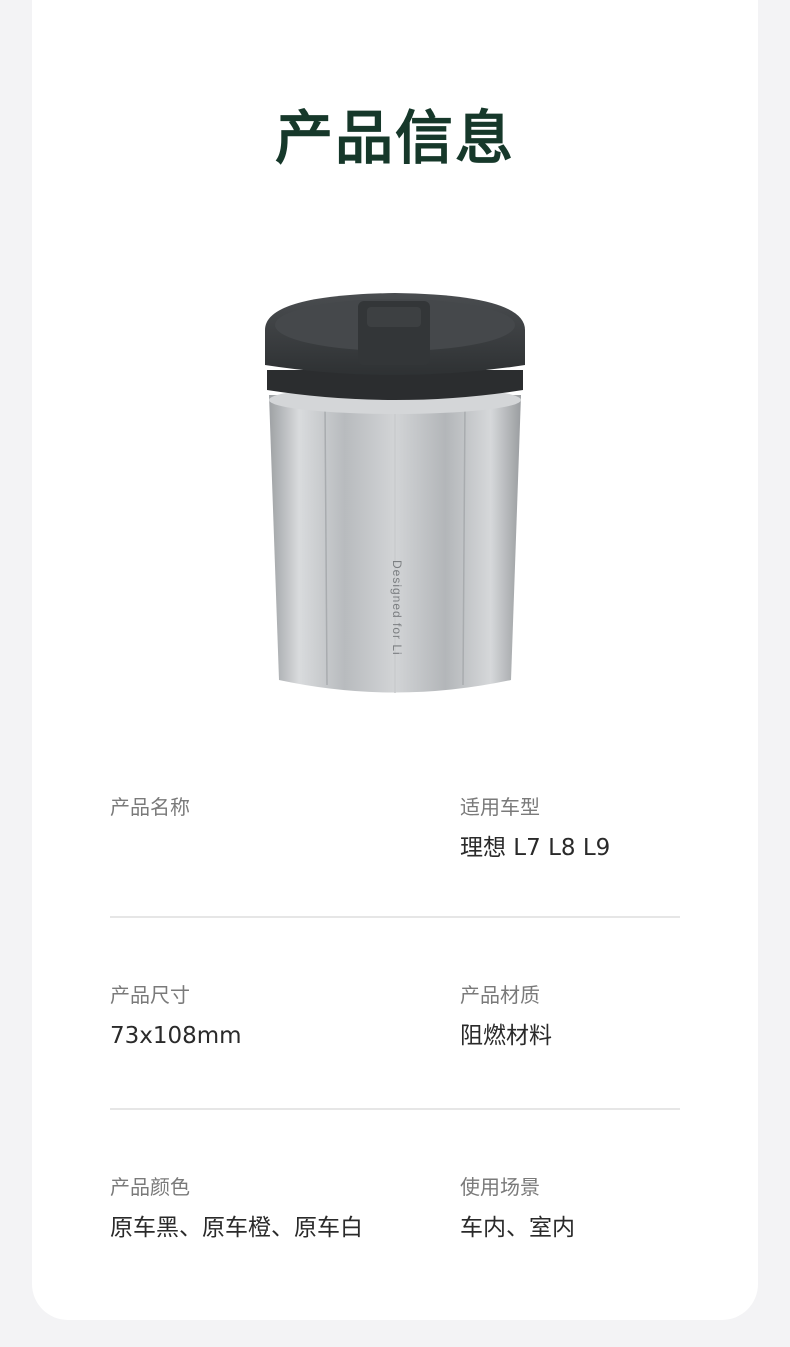 The height and width of the screenshot is (1347, 790). What do you see at coordinates (395, 493) in the screenshot?
I see `product-image-cup-holder: Designed for Li` at bounding box center [395, 493].